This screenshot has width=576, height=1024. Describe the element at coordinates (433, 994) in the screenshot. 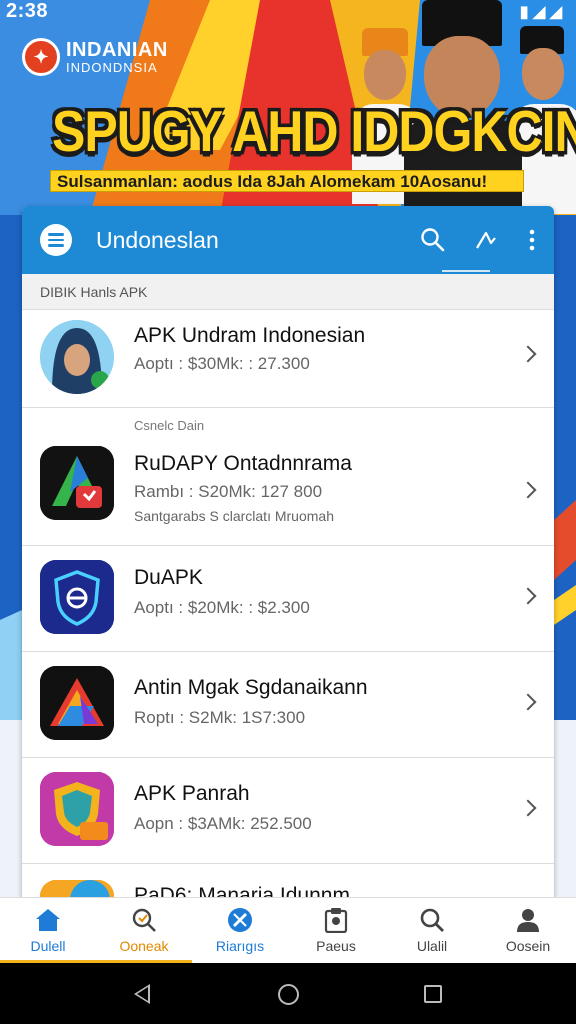

I see `recent-apps-icon` at that location.